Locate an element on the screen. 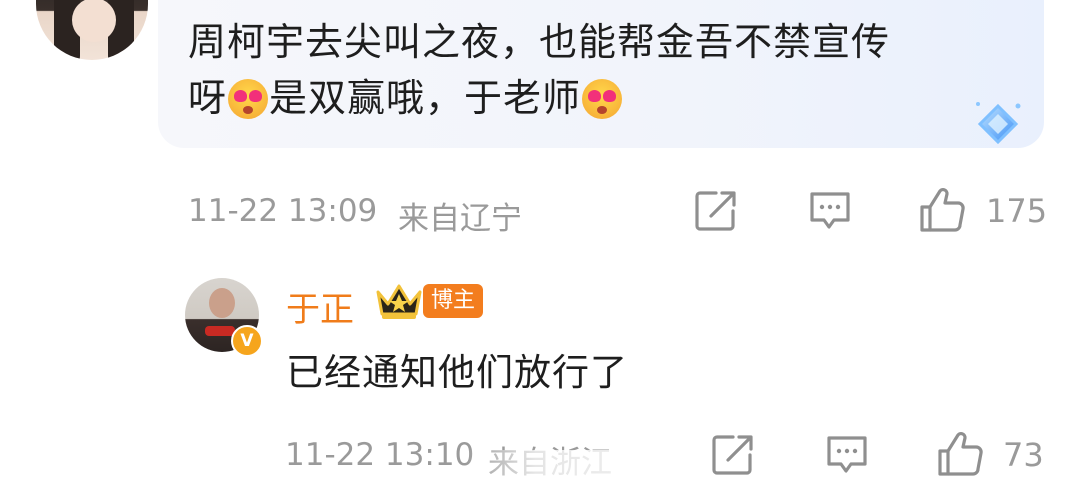 This screenshot has height=499, width=1080. verified-badge: V is located at coordinates (247, 341).